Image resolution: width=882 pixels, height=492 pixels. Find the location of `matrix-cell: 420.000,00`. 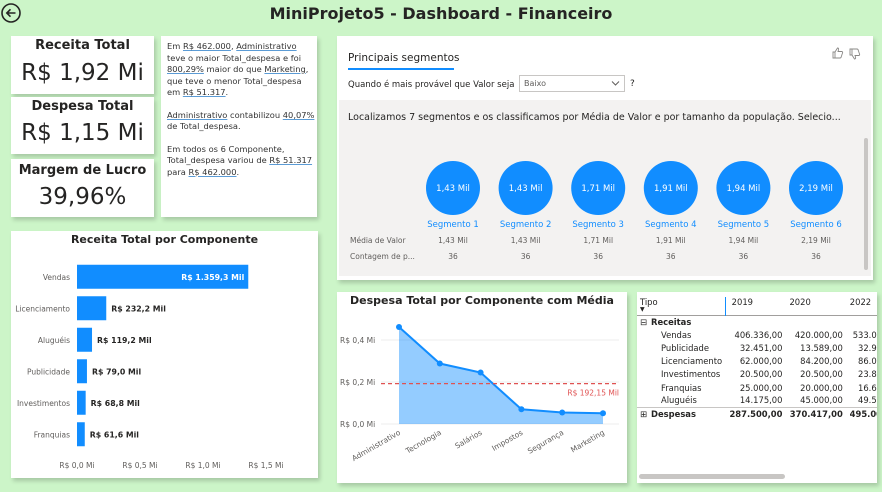

matrix-cell: 420.000,00 is located at coordinates (818, 334).